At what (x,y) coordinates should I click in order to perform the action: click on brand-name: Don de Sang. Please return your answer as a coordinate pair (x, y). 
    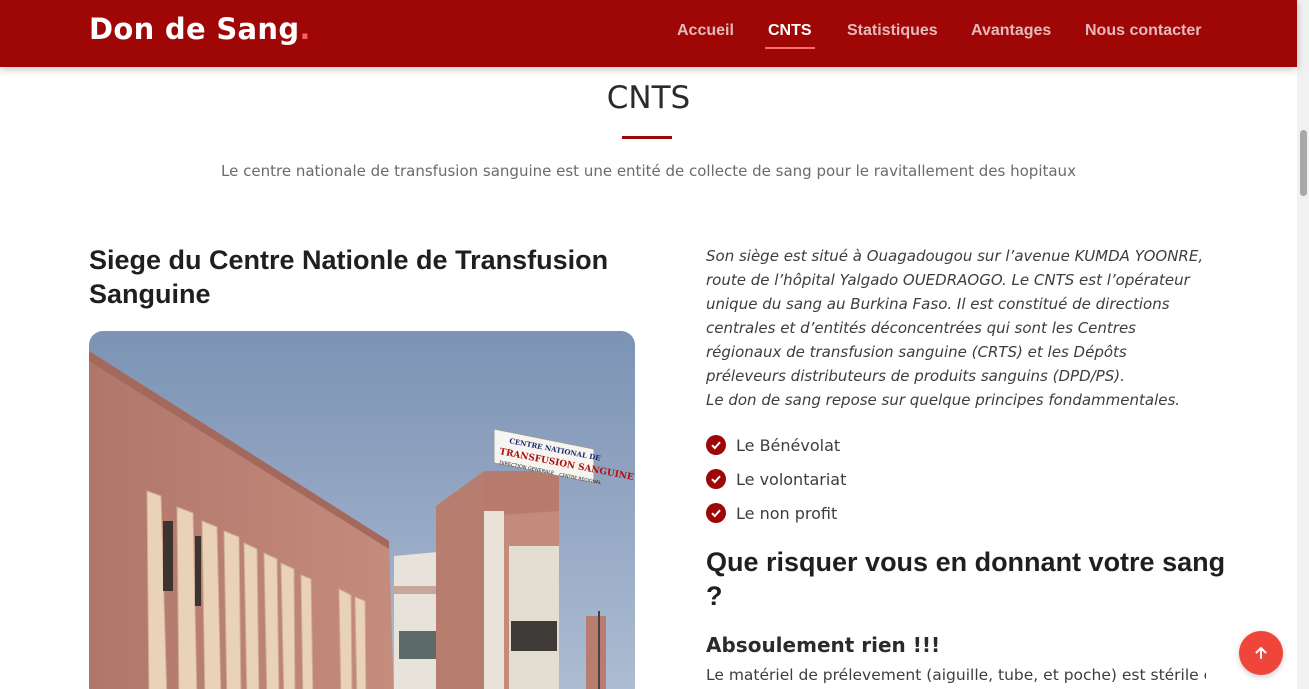
    Looking at the image, I should click on (194, 29).